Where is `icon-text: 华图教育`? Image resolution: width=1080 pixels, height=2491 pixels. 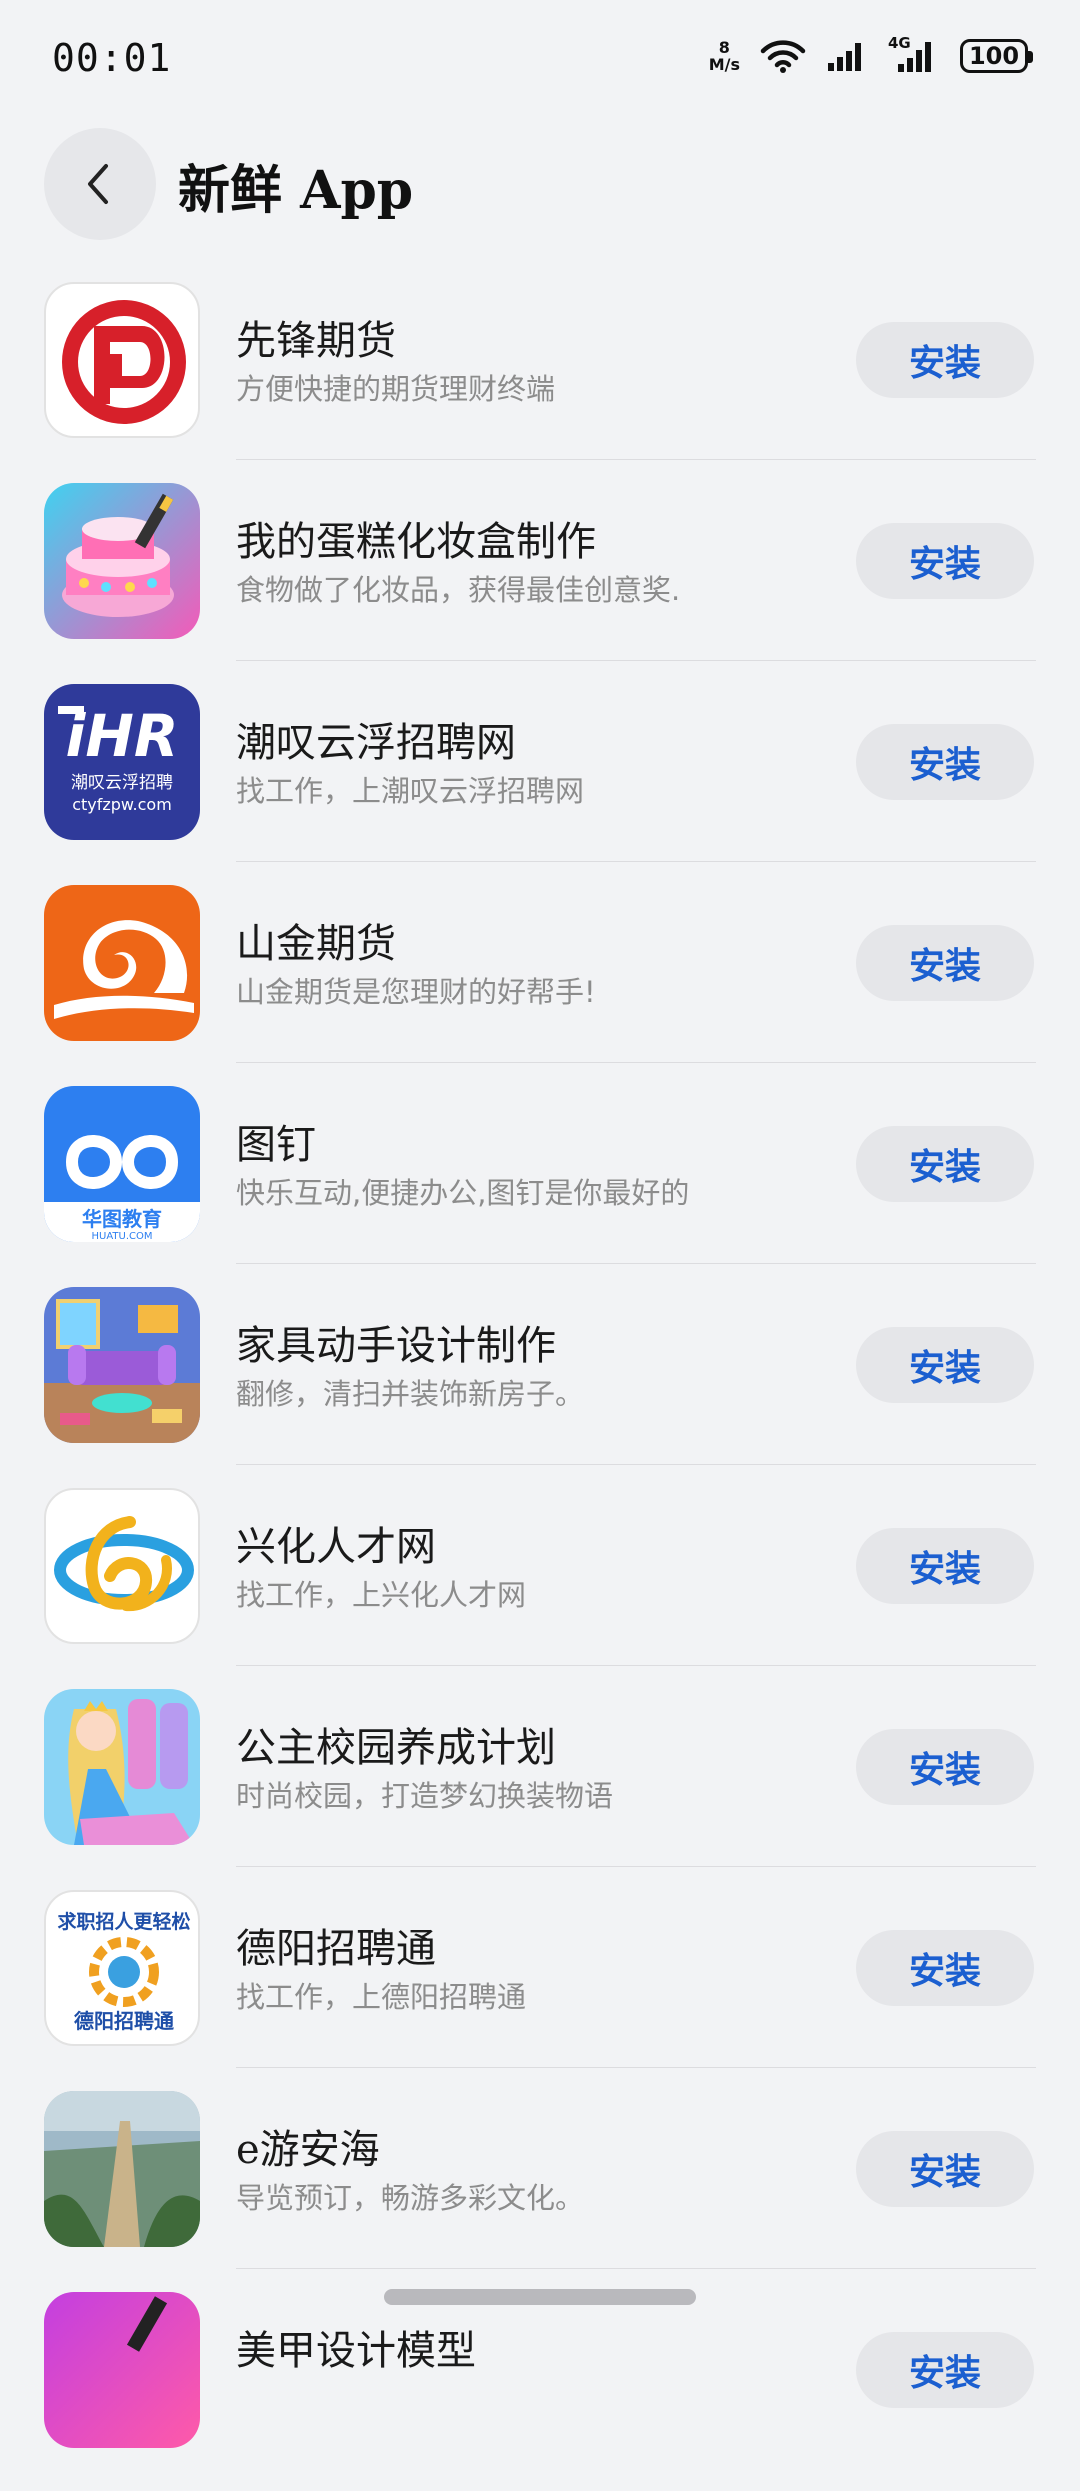 icon-text: 华图教育 is located at coordinates (122, 1219).